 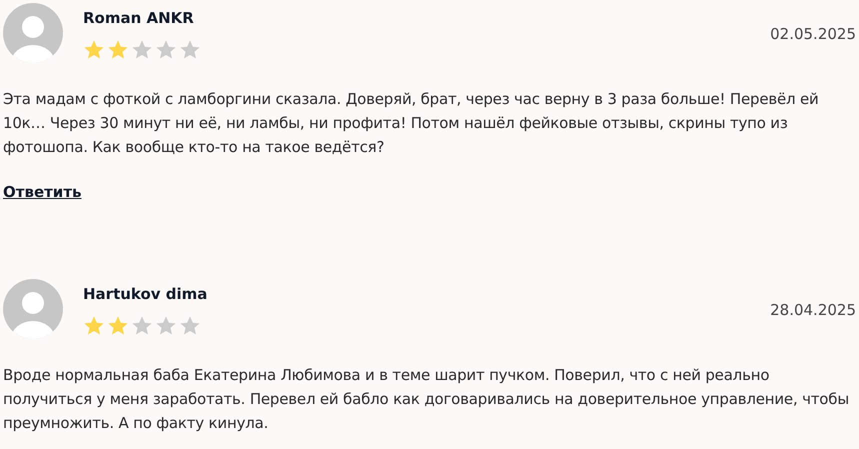 I want to click on review-date: 02.05.2025, so click(x=813, y=34).